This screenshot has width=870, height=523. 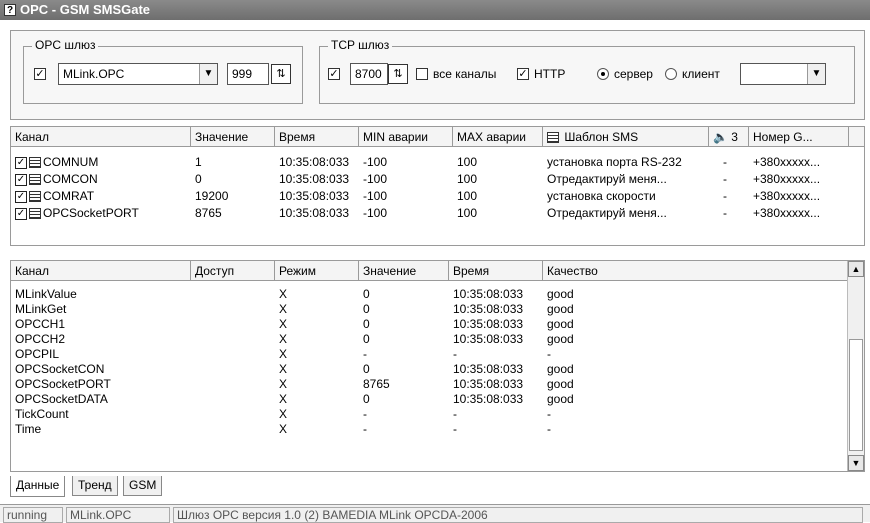 I want to click on cell-value: 0, so click(x=198, y=179).